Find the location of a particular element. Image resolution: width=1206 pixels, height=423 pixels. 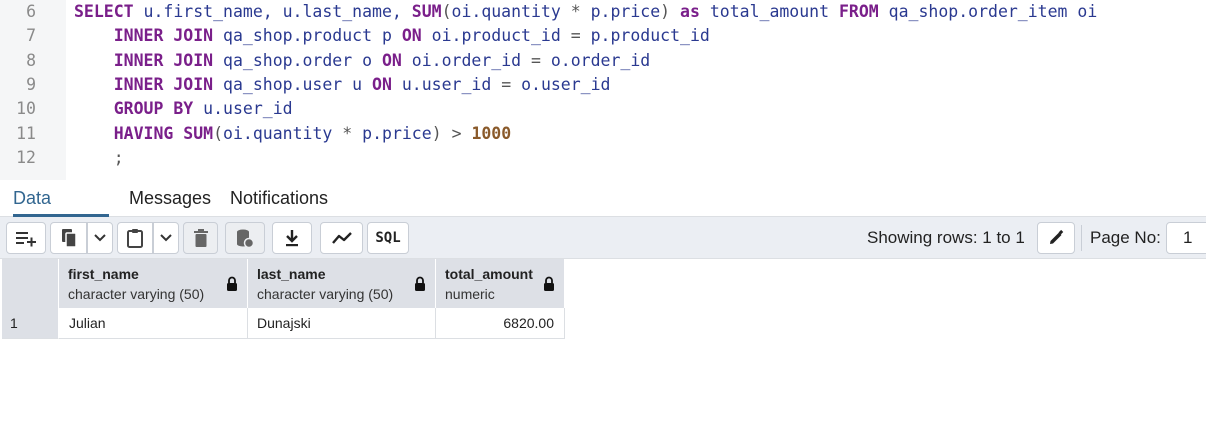

sql-keyword: HAVING is located at coordinates (143, 133).